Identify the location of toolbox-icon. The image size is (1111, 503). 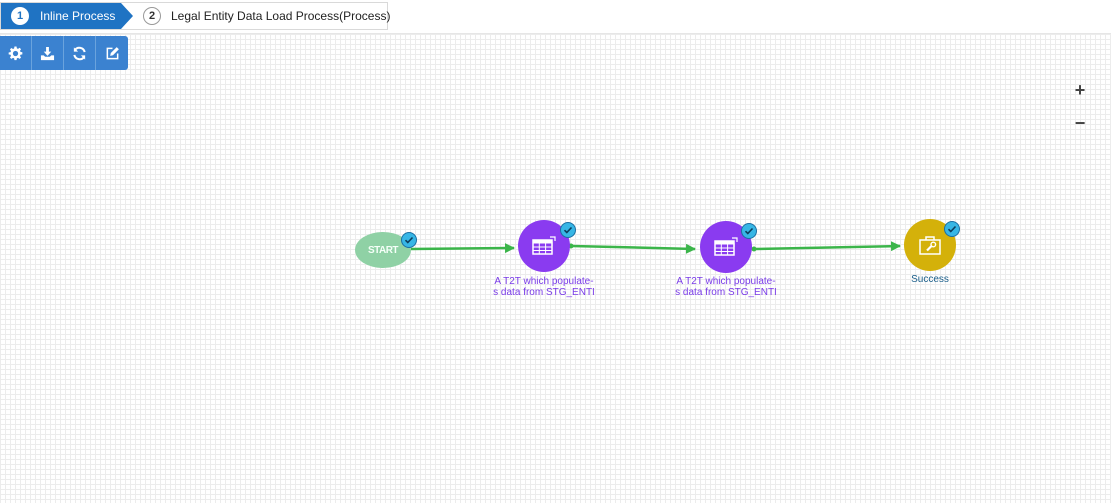
(930, 245).